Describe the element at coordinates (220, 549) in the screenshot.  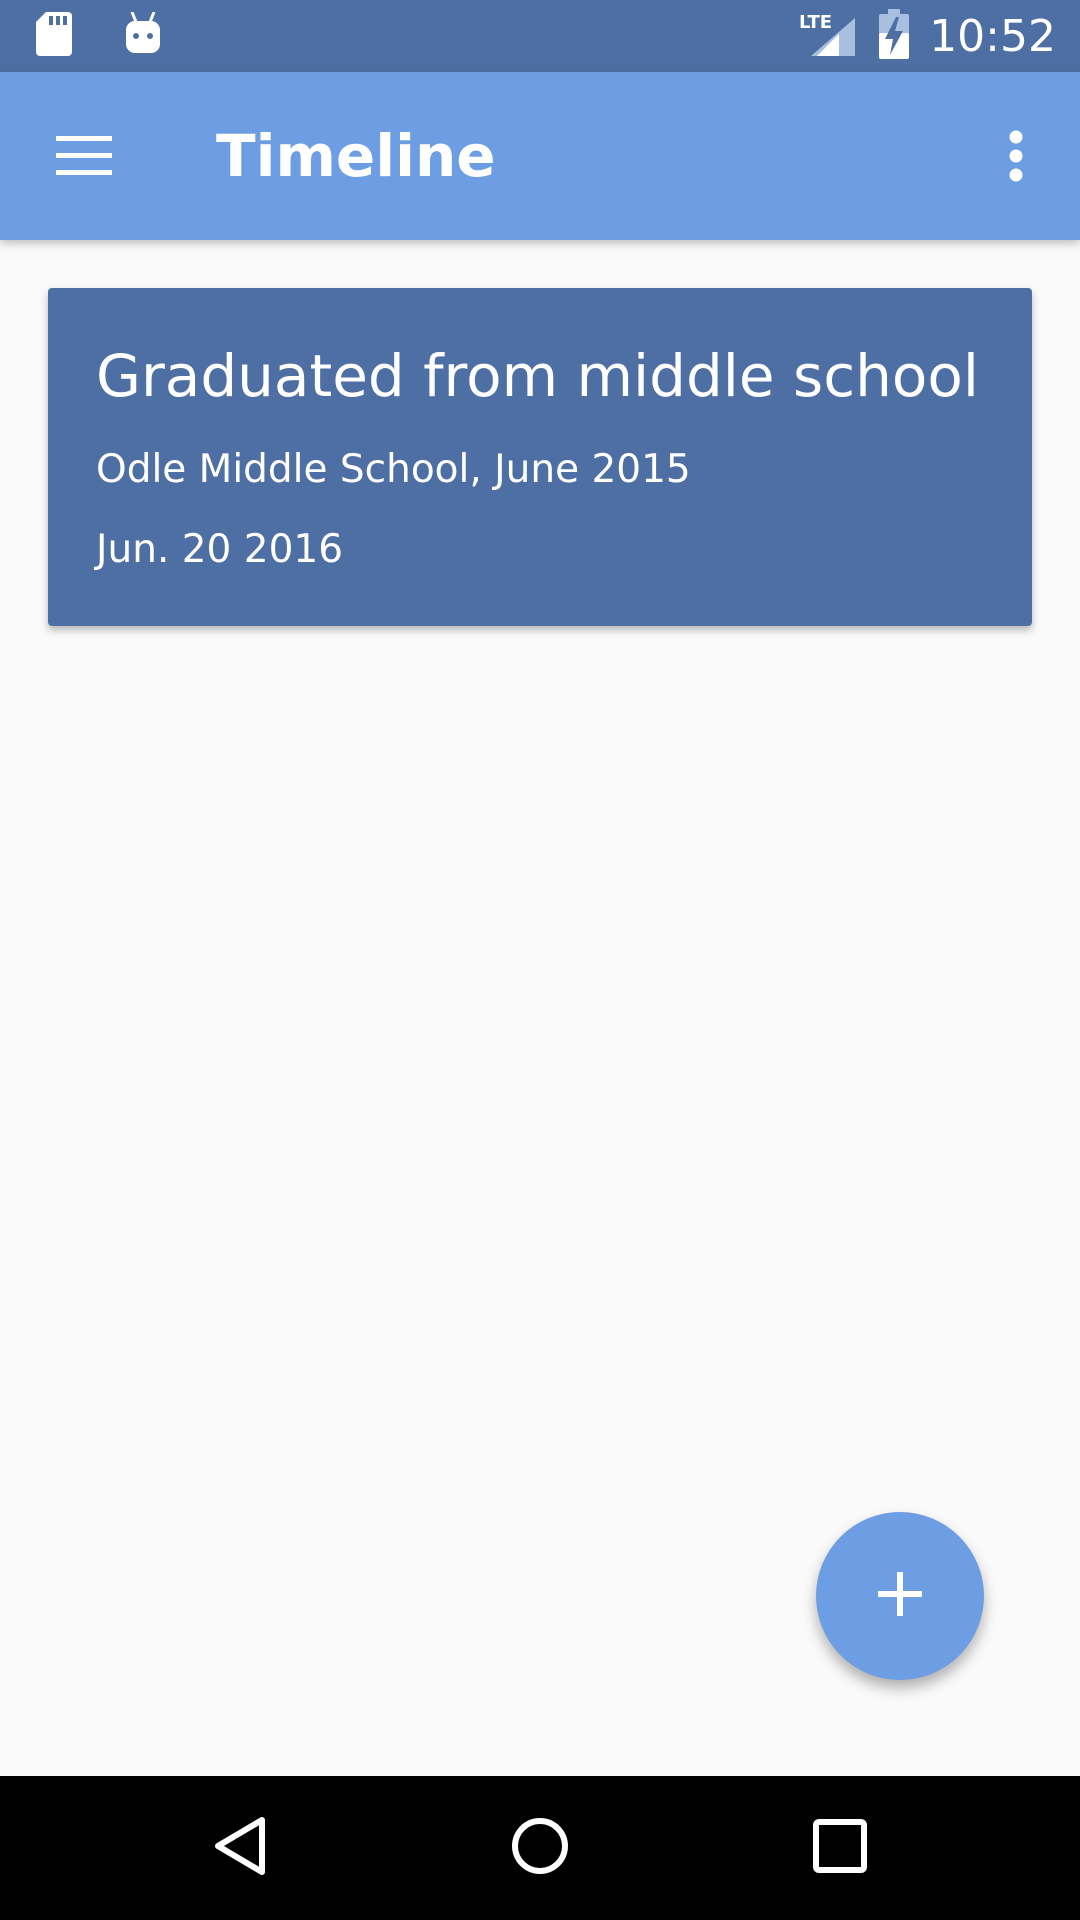
I see `card-date: Jun. 20 2016` at that location.